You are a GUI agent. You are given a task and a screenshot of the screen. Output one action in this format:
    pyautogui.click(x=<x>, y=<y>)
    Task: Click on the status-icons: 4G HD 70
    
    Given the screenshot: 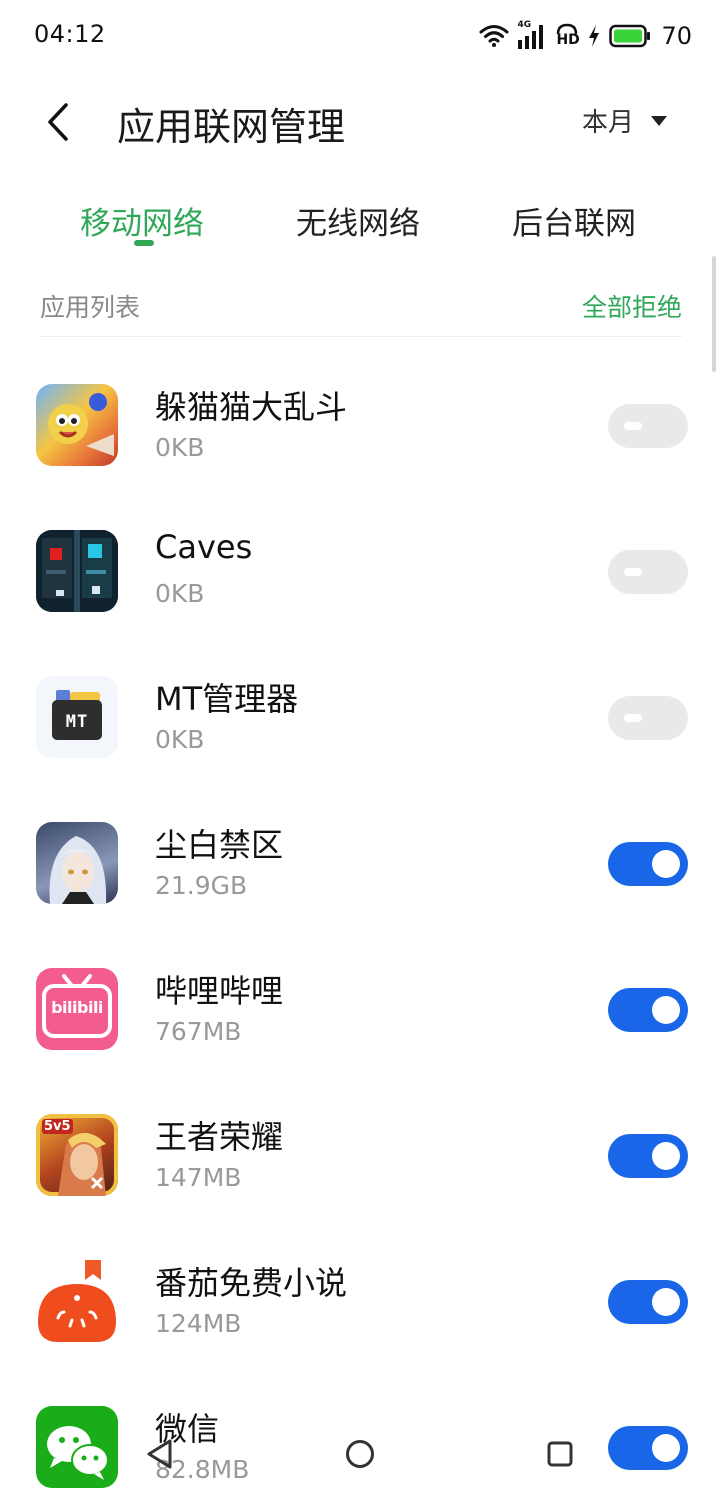 What is the action you would take?
    pyautogui.click(x=585, y=36)
    